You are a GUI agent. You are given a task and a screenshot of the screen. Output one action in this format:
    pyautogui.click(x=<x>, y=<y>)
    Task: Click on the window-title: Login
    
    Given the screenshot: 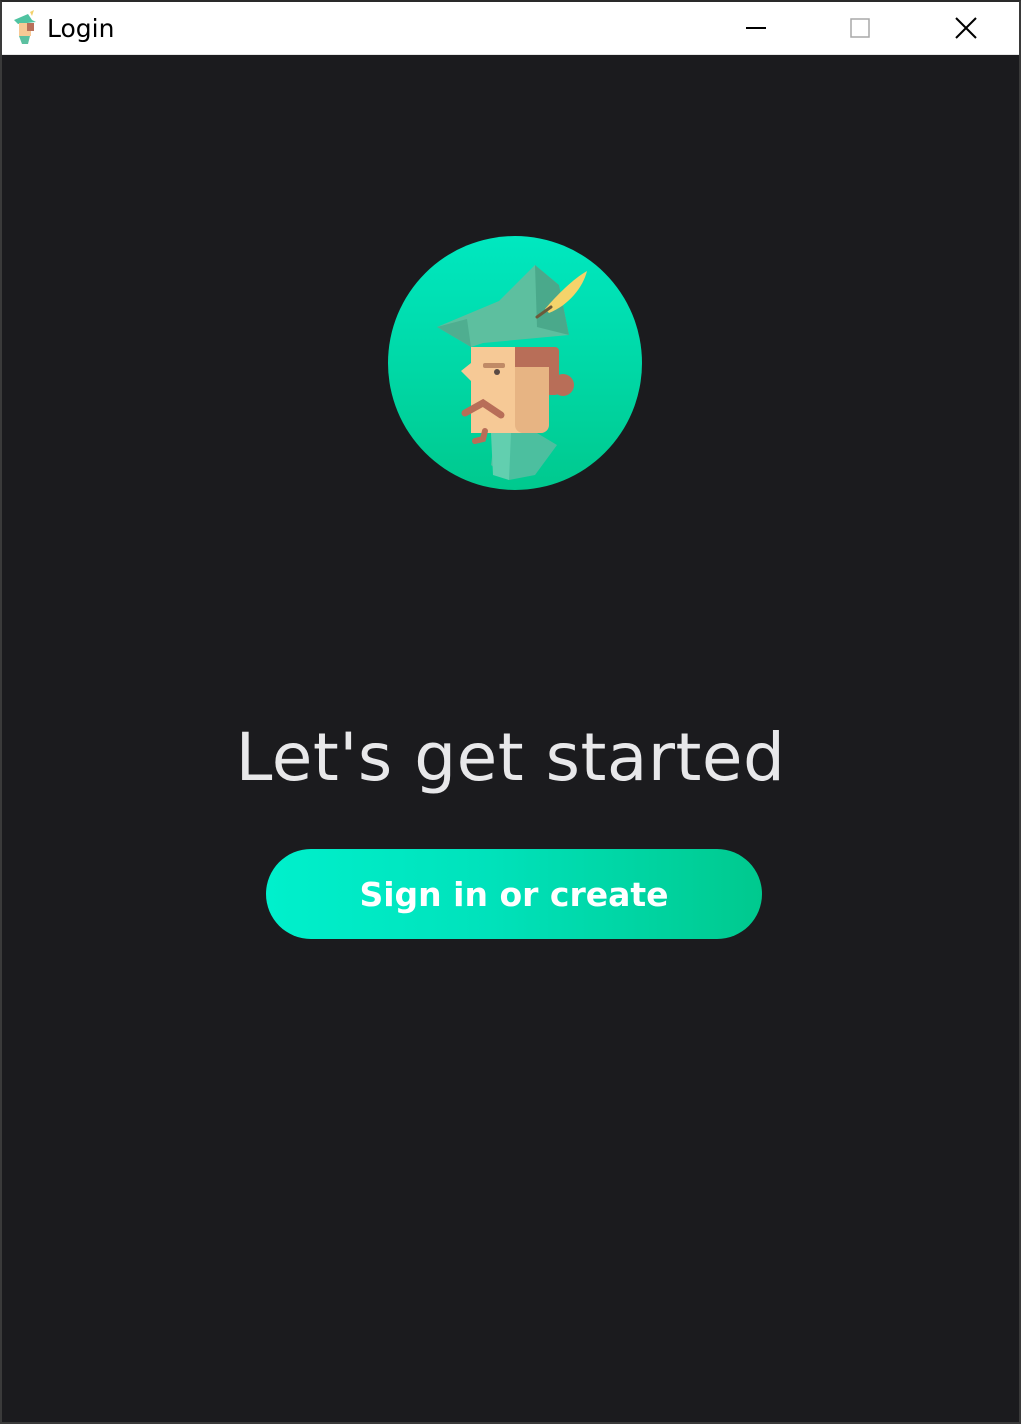 What is the action you would take?
    pyautogui.click(x=81, y=28)
    